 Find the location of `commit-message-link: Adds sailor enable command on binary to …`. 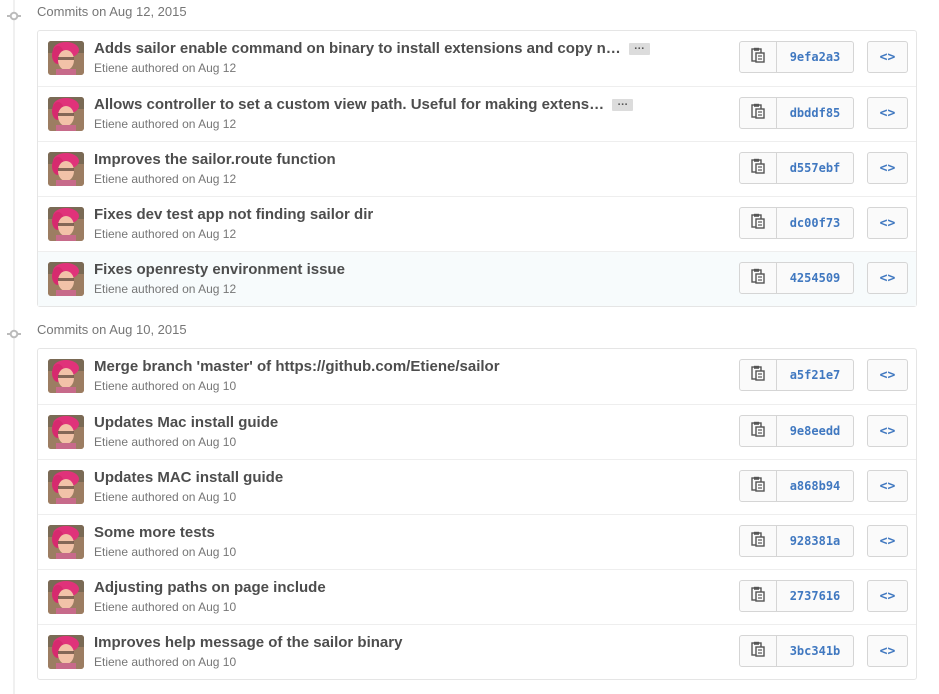

commit-message-link: Adds sailor enable command on binary to … is located at coordinates (357, 48).